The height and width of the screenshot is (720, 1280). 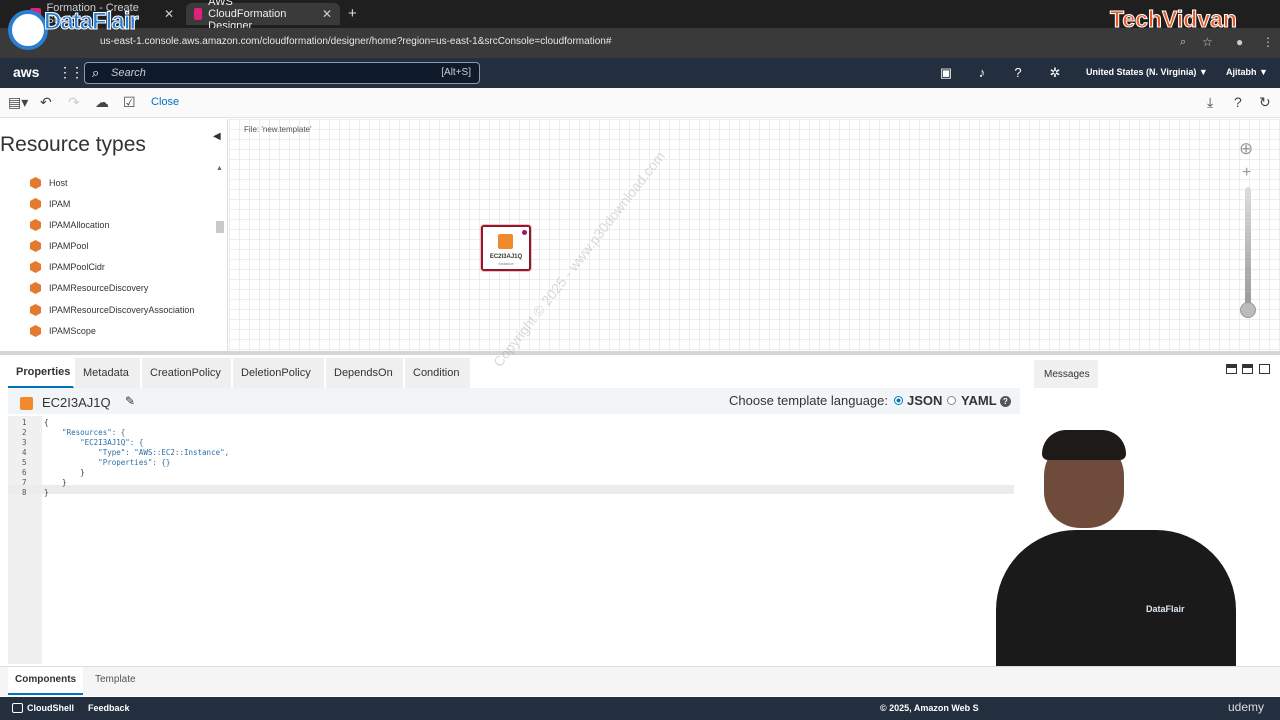 What do you see at coordinates (72, 331) in the screenshot?
I see `resource-item-label: IPAMScope` at bounding box center [72, 331].